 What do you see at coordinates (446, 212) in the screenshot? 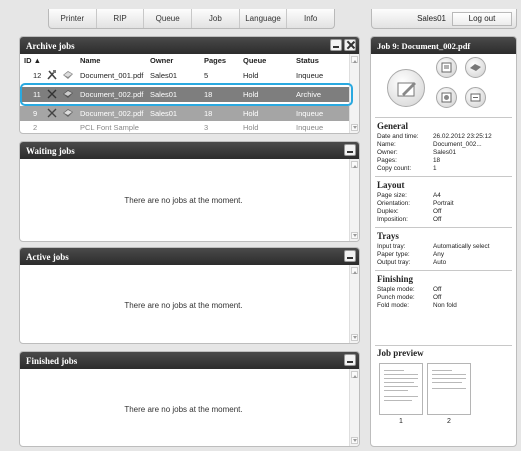
I see `kv-duplex: Duplex: Off` at bounding box center [446, 212].